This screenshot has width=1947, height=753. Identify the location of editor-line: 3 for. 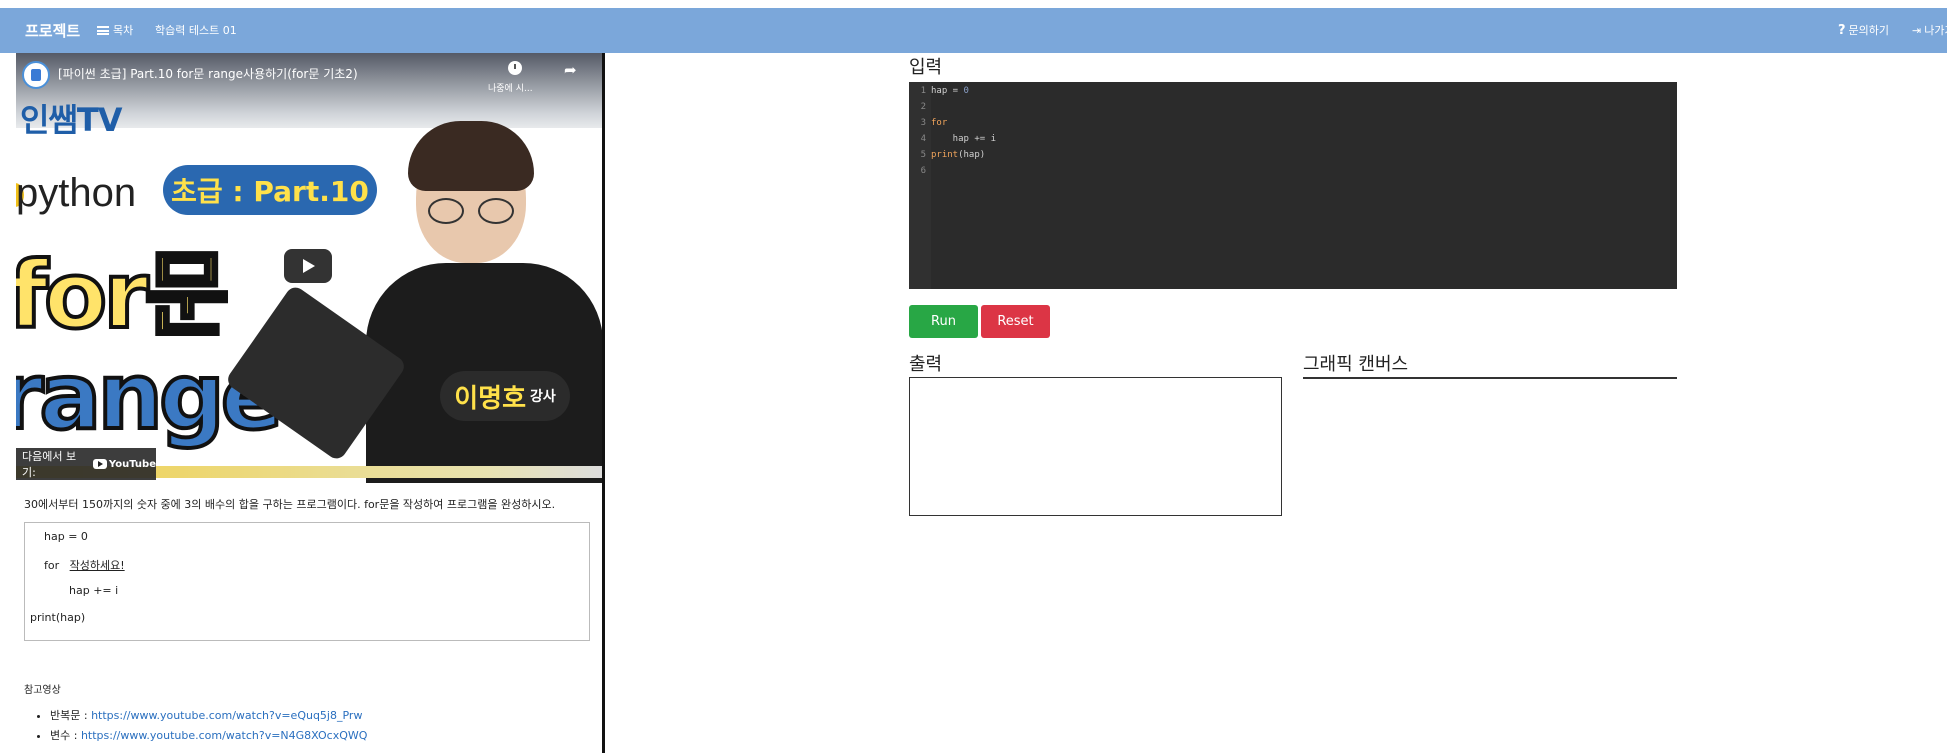
(928, 123).